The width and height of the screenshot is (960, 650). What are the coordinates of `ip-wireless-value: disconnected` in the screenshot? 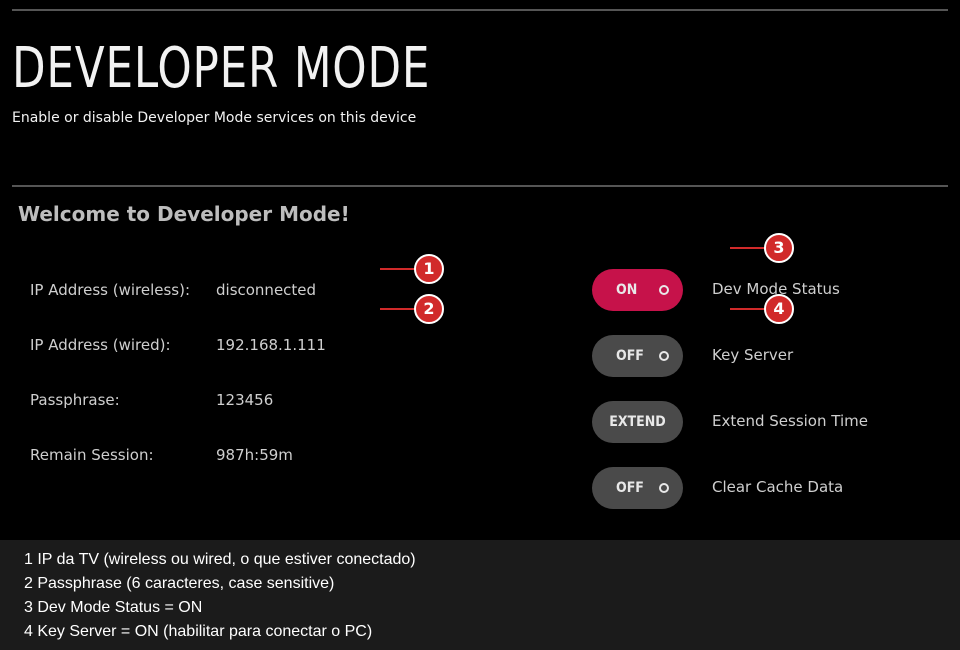 It's located at (266, 290).